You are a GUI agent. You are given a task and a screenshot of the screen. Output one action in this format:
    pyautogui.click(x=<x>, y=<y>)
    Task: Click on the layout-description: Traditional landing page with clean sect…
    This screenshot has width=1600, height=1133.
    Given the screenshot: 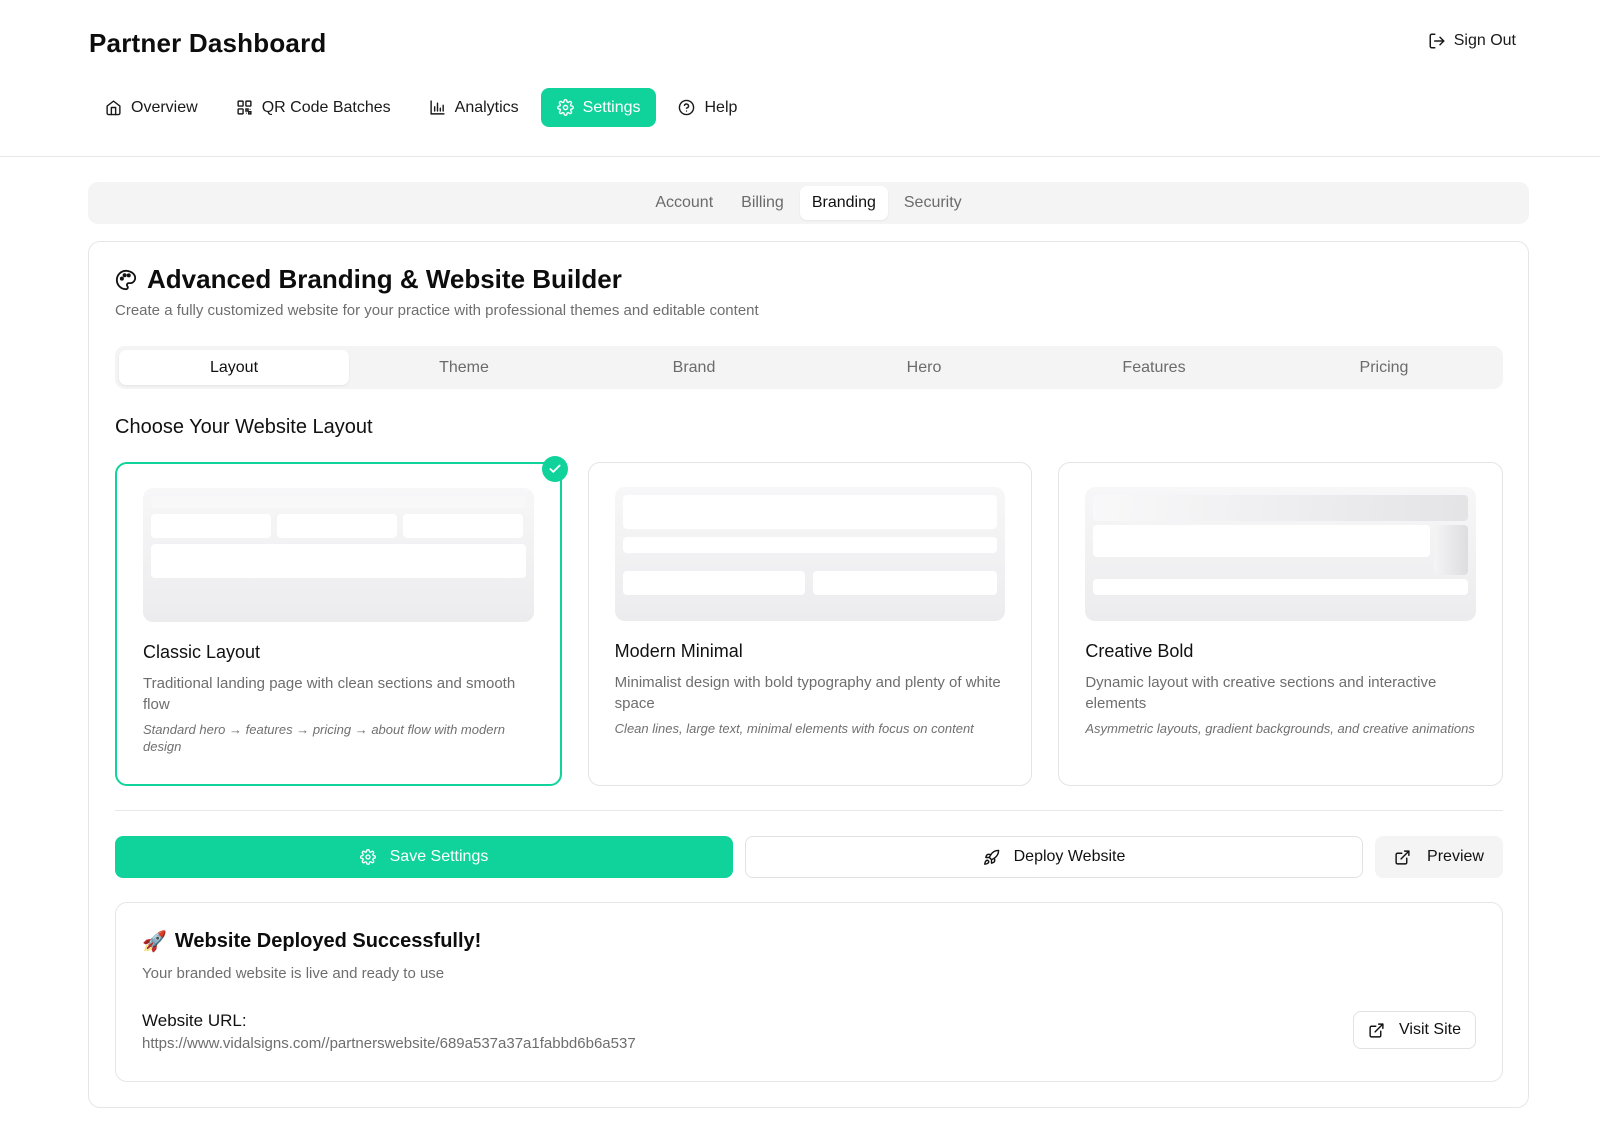 What is the action you would take?
    pyautogui.click(x=329, y=694)
    